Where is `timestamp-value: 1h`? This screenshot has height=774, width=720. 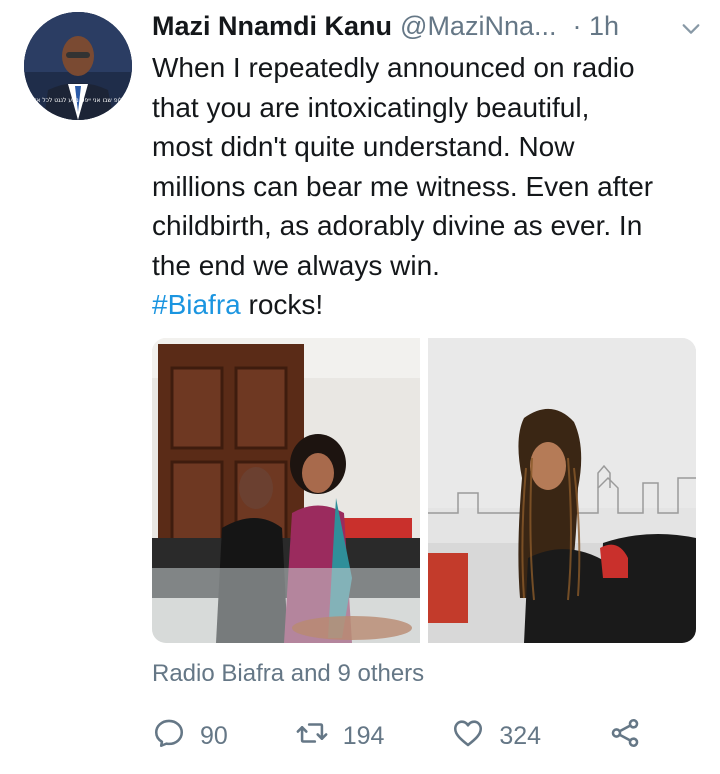 timestamp-value: 1h is located at coordinates (604, 25).